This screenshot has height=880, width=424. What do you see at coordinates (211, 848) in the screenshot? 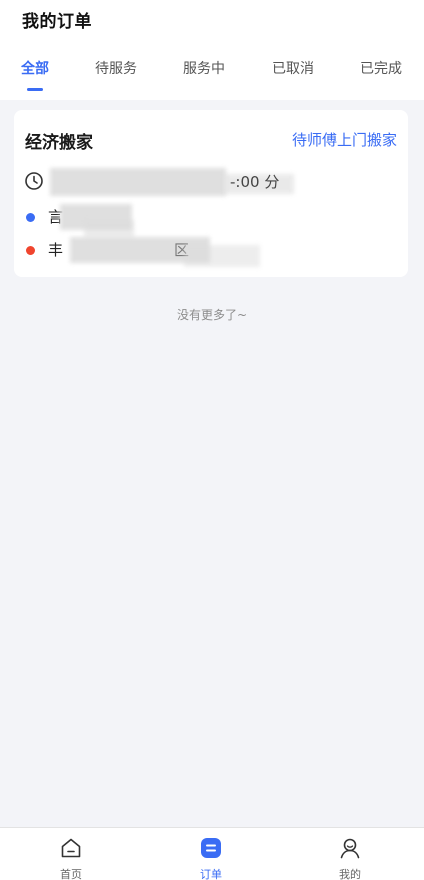
I see `orders-icon` at bounding box center [211, 848].